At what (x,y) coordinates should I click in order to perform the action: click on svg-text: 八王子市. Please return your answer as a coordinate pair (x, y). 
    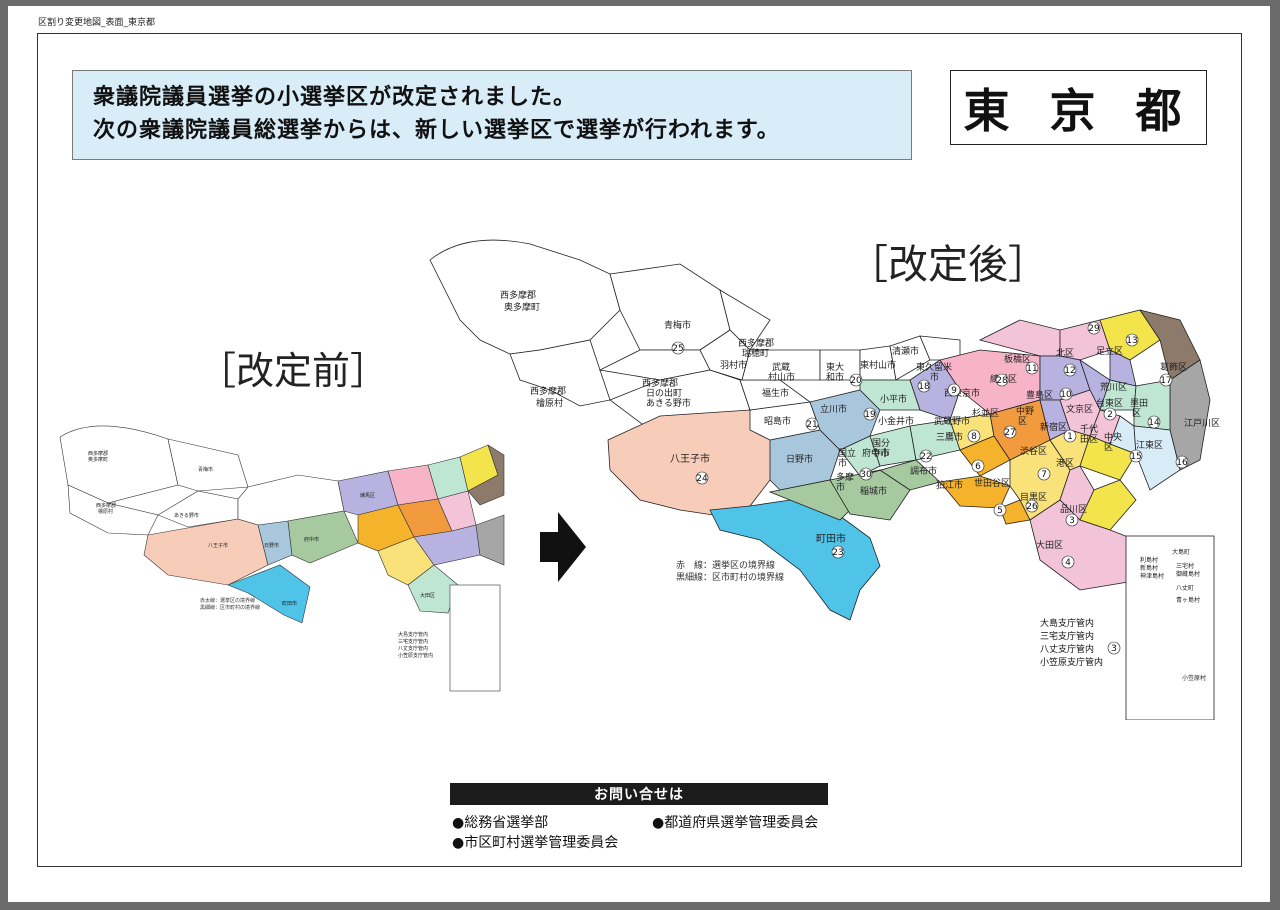
    Looking at the image, I should click on (690, 458).